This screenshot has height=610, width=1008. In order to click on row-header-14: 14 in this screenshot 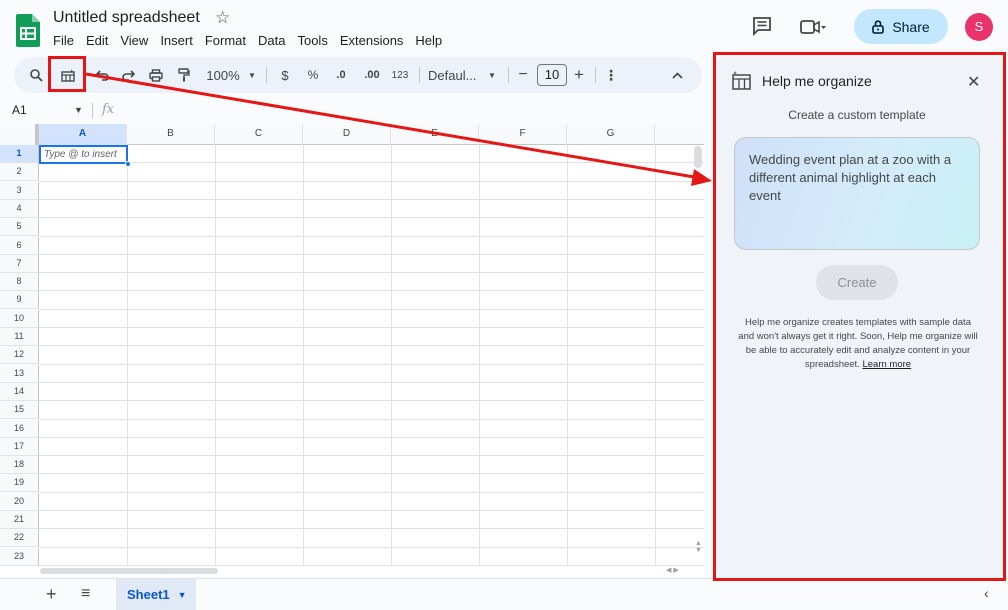, I will do `click(19, 391)`.